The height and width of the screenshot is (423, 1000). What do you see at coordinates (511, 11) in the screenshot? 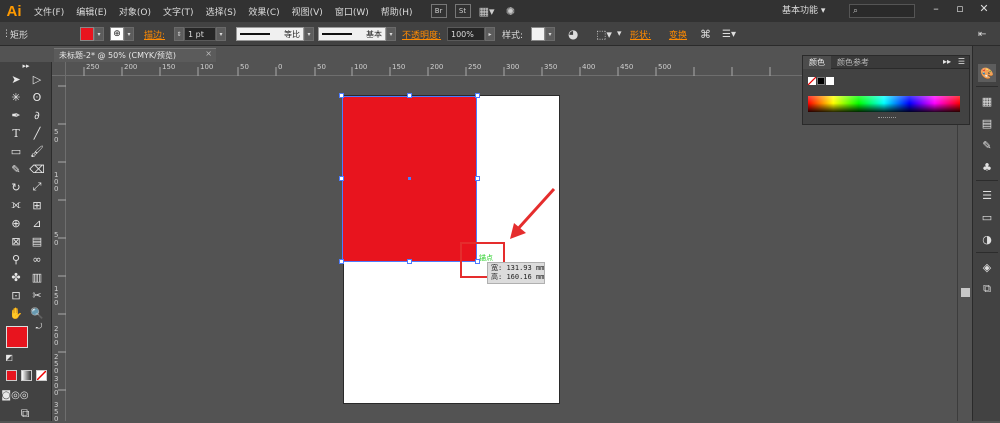
I see `gpu-icon: ✺` at bounding box center [511, 11].